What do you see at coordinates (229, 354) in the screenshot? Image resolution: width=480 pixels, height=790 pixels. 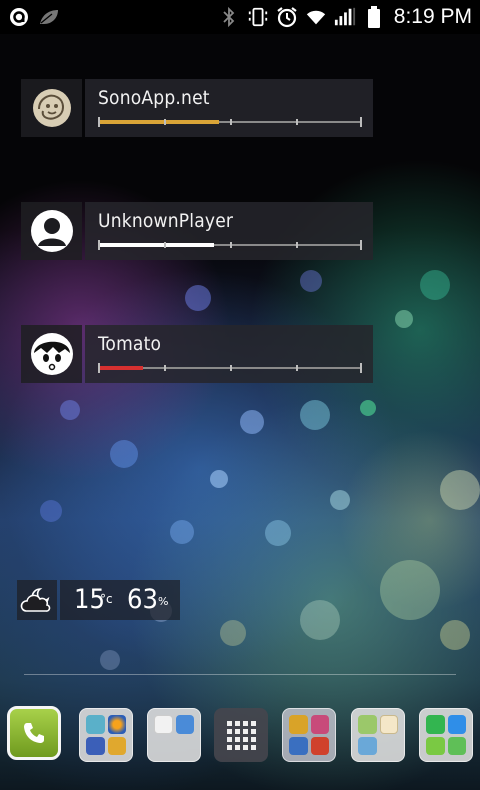 I see `player-info: Tomato` at bounding box center [229, 354].